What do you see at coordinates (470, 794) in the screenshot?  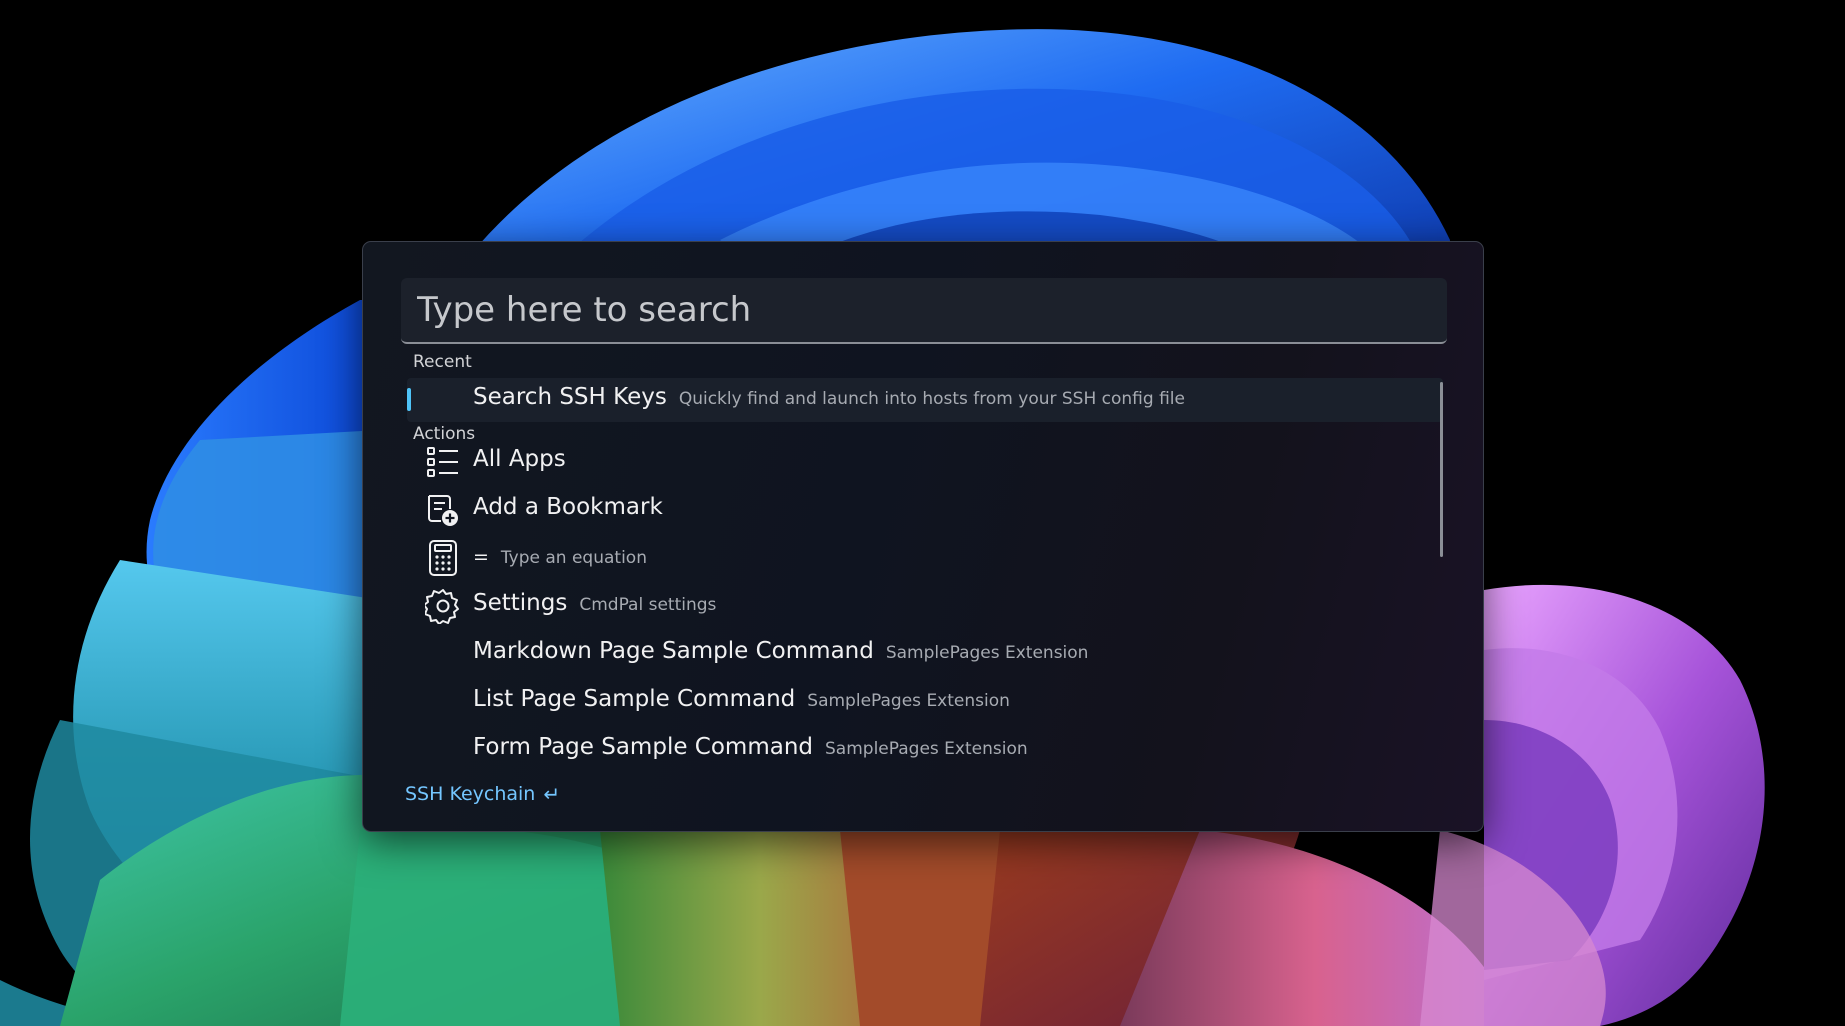 I see `footer-command-label: SSH Keychain` at bounding box center [470, 794].